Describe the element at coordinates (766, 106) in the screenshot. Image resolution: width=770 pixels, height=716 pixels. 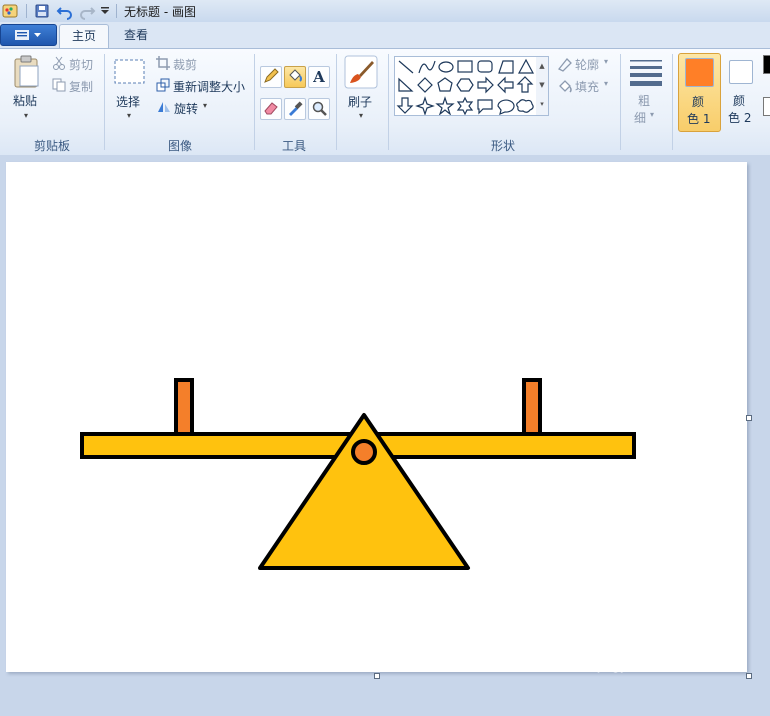
I see `palette-swatch-white` at that location.